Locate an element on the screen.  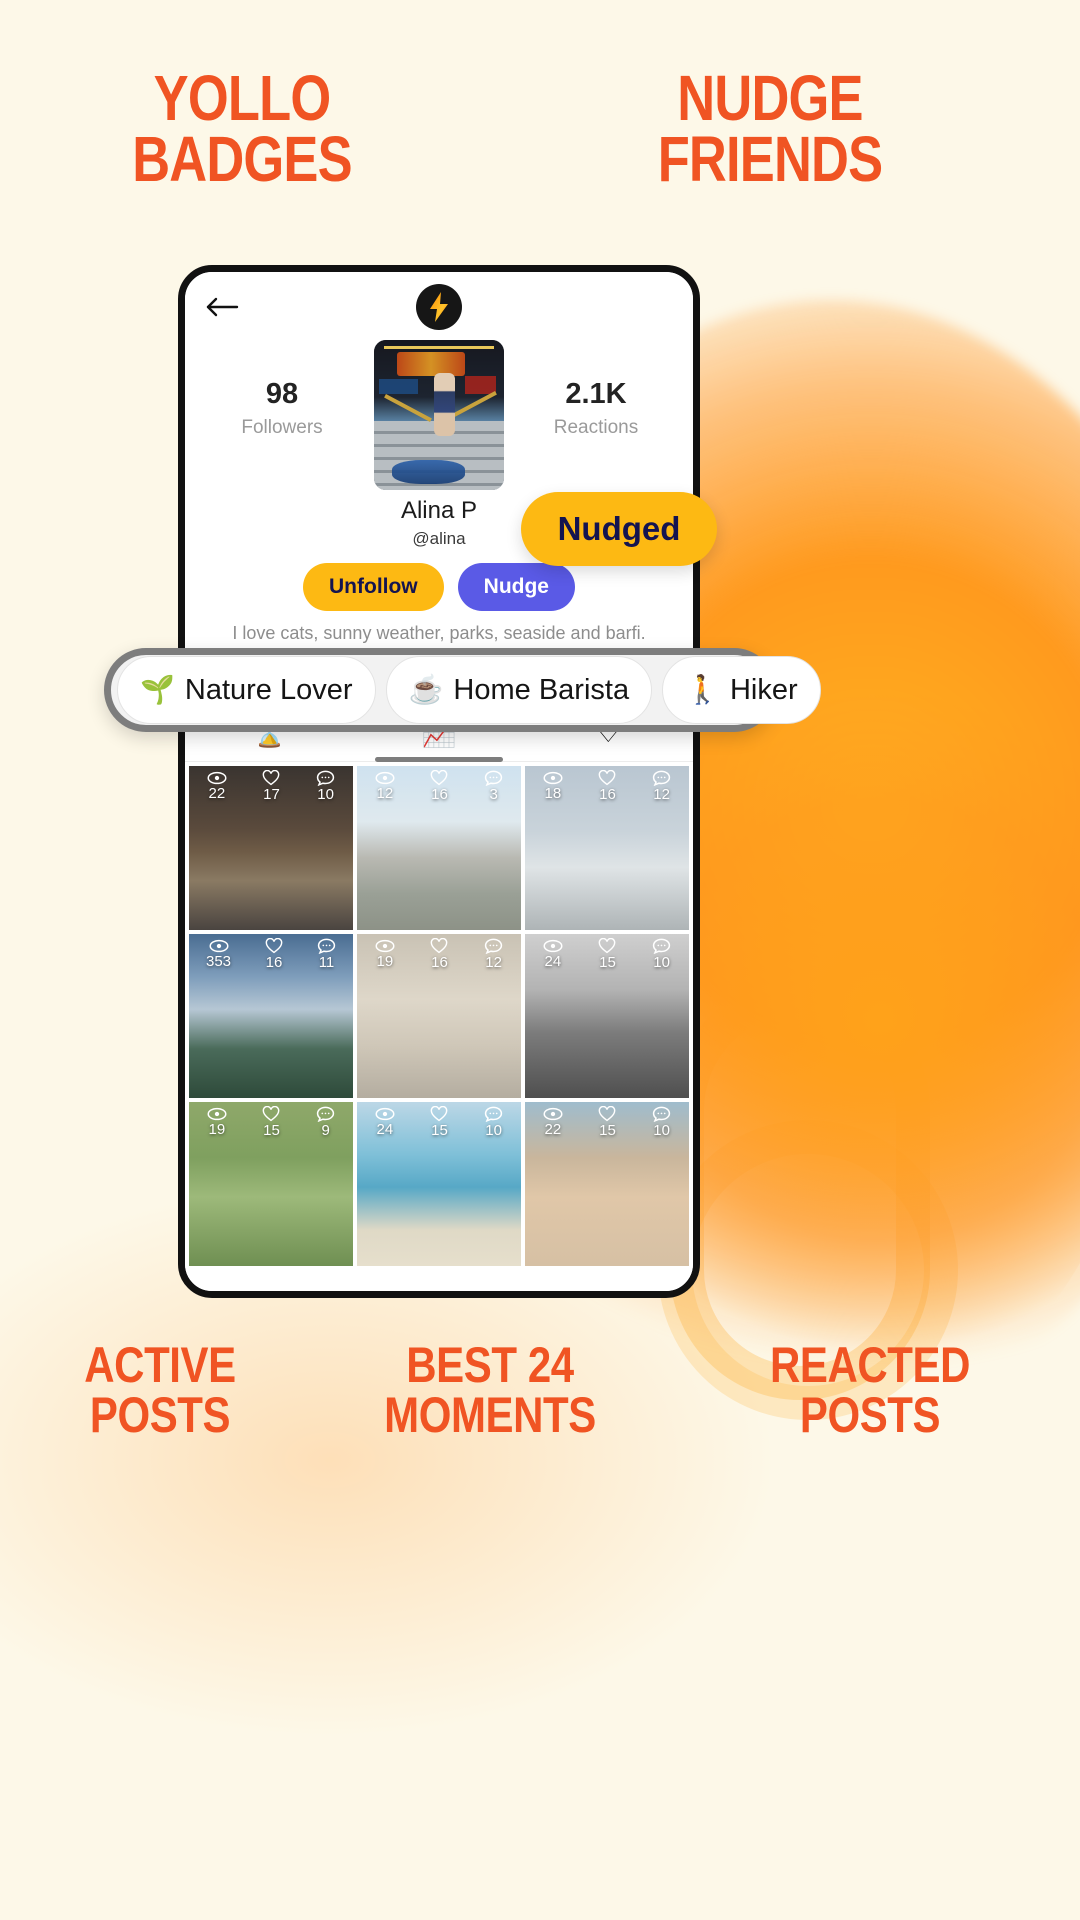
grid-photo-cell: 18 16 12 is located at coordinates (607, 848).